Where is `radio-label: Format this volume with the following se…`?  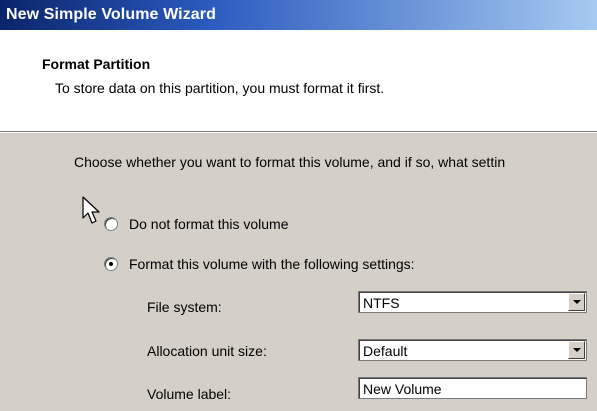 radio-label: Format this volume with the following se… is located at coordinates (272, 264).